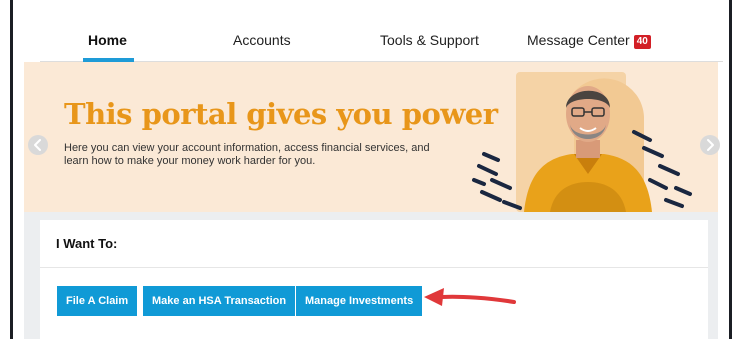 This screenshot has width=740, height=339. What do you see at coordinates (11, 169) in the screenshot?
I see `window-border-left` at bounding box center [11, 169].